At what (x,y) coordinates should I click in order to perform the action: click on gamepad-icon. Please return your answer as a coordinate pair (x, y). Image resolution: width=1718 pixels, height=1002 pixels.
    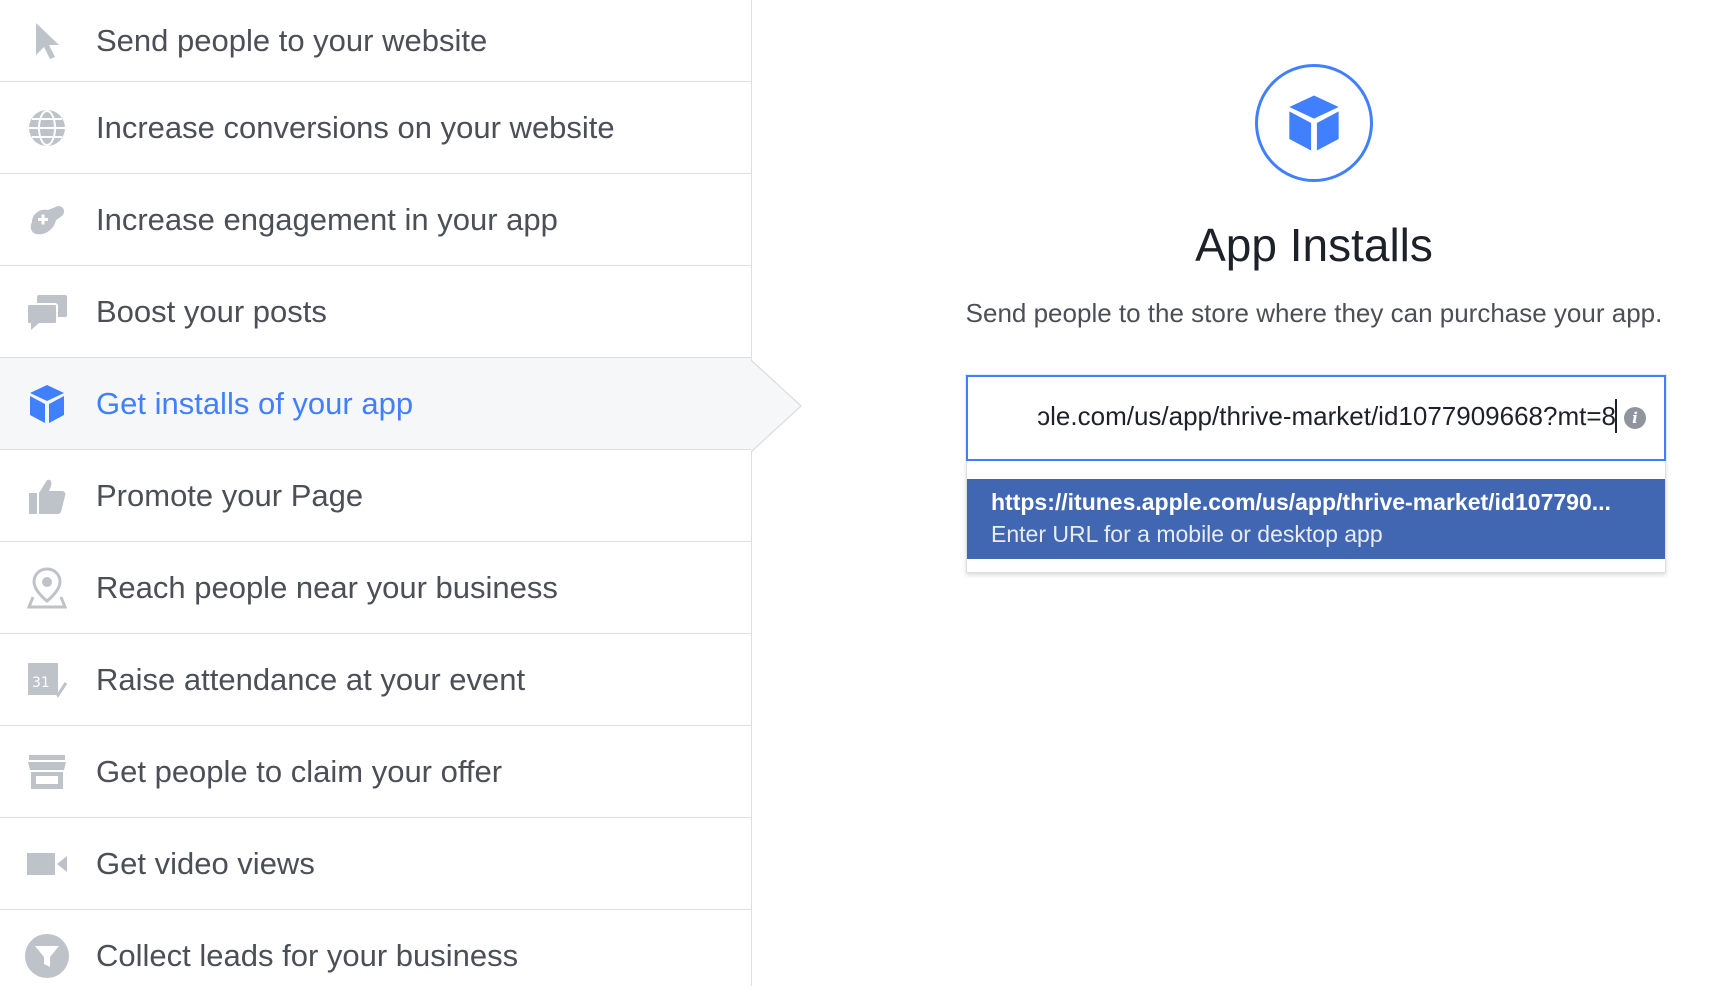
    Looking at the image, I should click on (47, 220).